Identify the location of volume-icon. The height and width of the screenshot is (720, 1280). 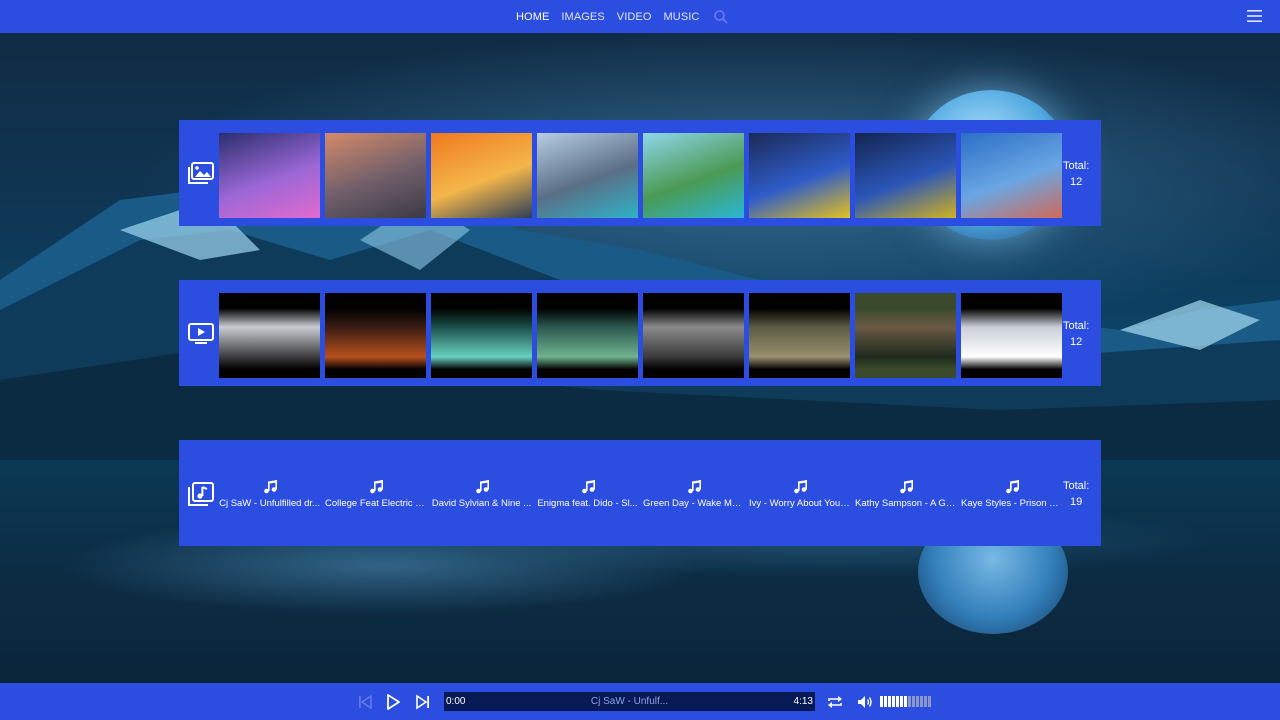
(865, 702).